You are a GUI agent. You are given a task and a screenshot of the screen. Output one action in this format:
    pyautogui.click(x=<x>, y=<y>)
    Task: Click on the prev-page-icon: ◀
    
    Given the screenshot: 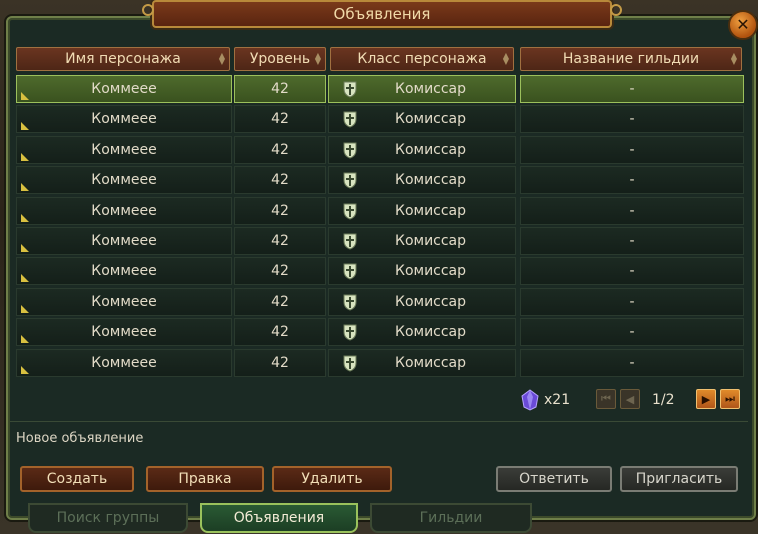 What is the action you would take?
    pyautogui.click(x=630, y=399)
    